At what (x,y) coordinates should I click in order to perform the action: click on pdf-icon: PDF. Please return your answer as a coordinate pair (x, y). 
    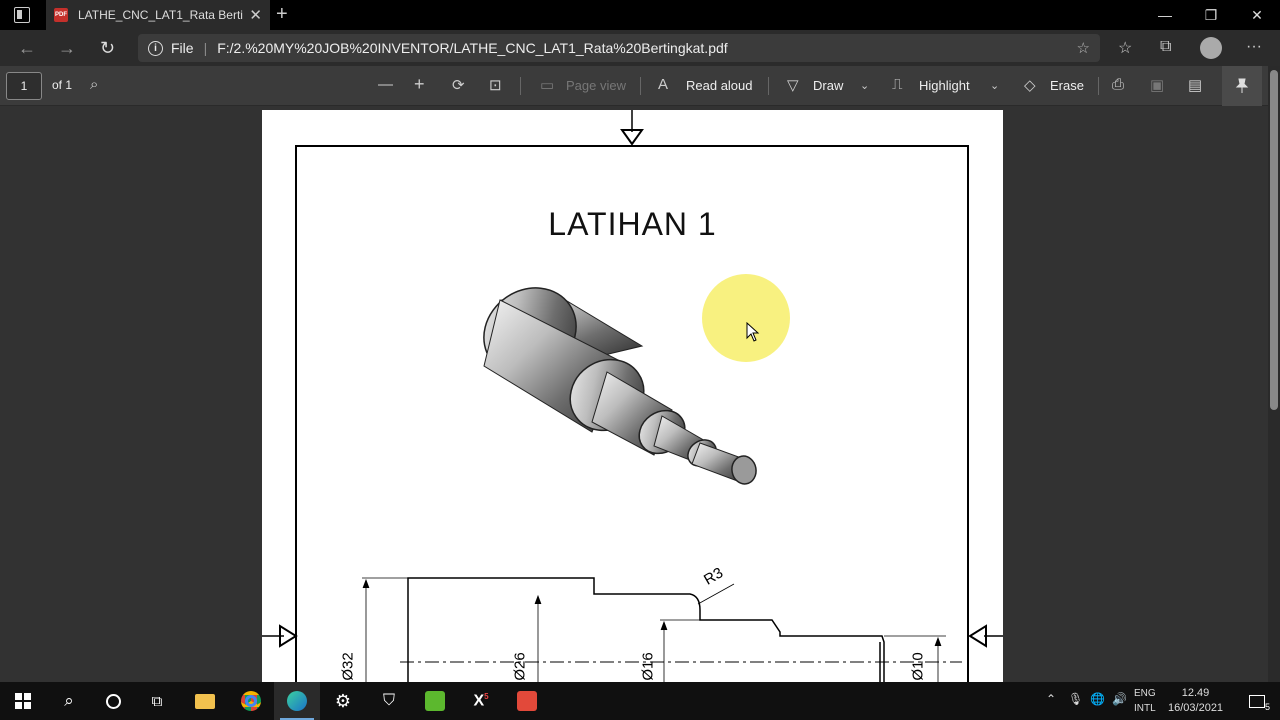
    Looking at the image, I should click on (61, 15).